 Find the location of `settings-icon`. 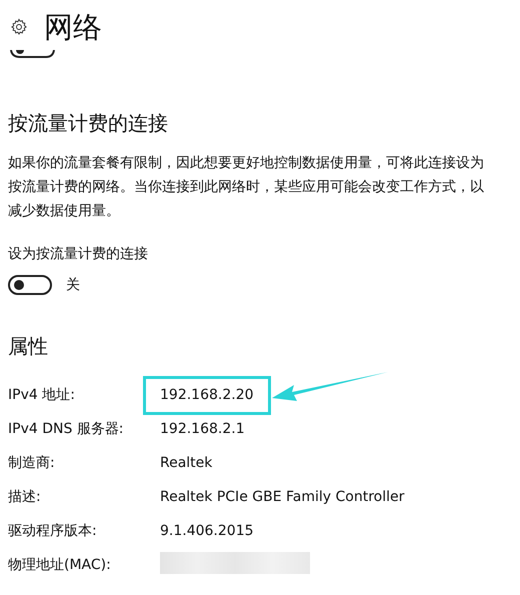

settings-icon is located at coordinates (19, 27).